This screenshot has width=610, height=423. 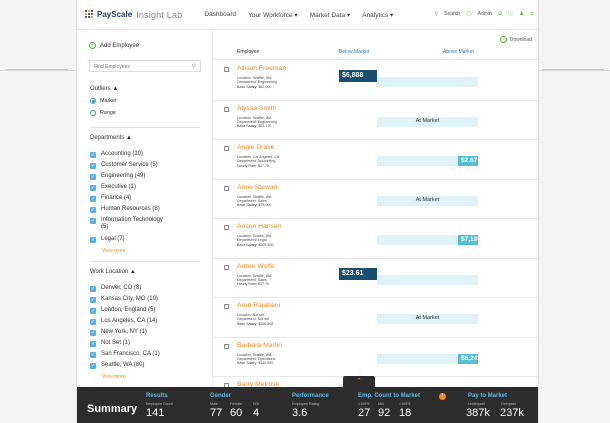 I want to click on search-icon: ⚲, so click(x=437, y=14).